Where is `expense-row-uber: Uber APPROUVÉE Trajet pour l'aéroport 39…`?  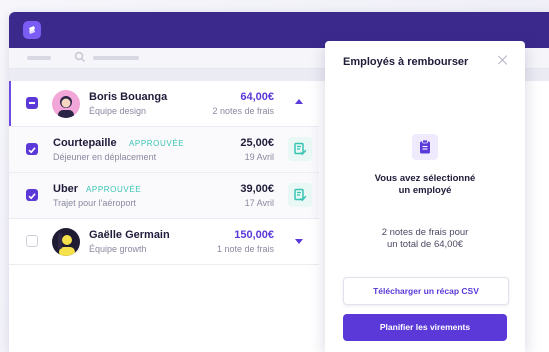 expense-row-uber: Uber APPROUVÉE Trajet pour l'aéroport 39… is located at coordinates (164, 196).